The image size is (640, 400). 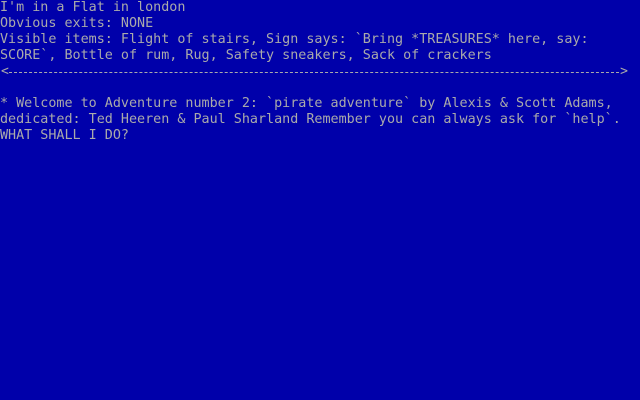 What do you see at coordinates (77, 23) in the screenshot?
I see `obvious-exits: Obvious exits: NONE` at bounding box center [77, 23].